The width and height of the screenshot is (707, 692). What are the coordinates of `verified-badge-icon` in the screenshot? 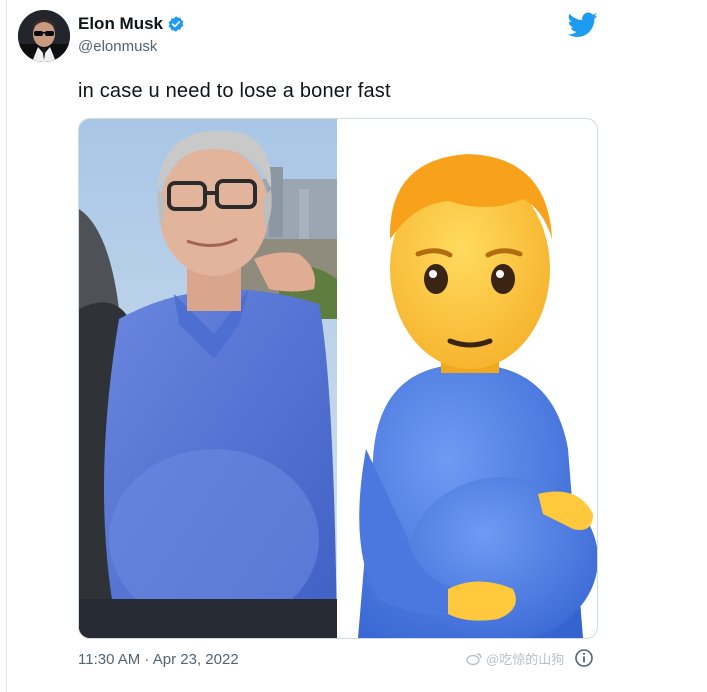 It's located at (176, 24).